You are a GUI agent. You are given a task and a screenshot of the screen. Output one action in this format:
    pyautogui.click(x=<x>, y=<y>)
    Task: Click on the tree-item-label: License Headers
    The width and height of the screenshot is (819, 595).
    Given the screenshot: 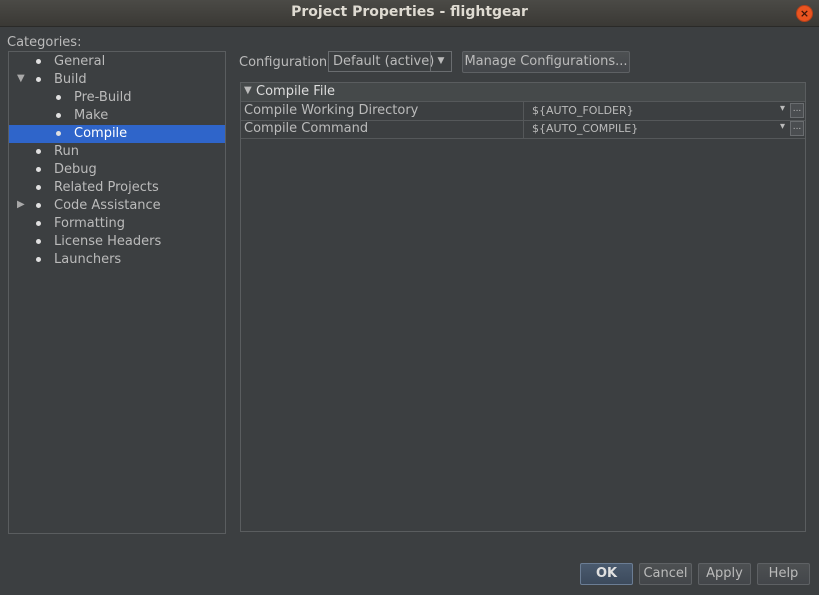 What is the action you would take?
    pyautogui.click(x=108, y=241)
    